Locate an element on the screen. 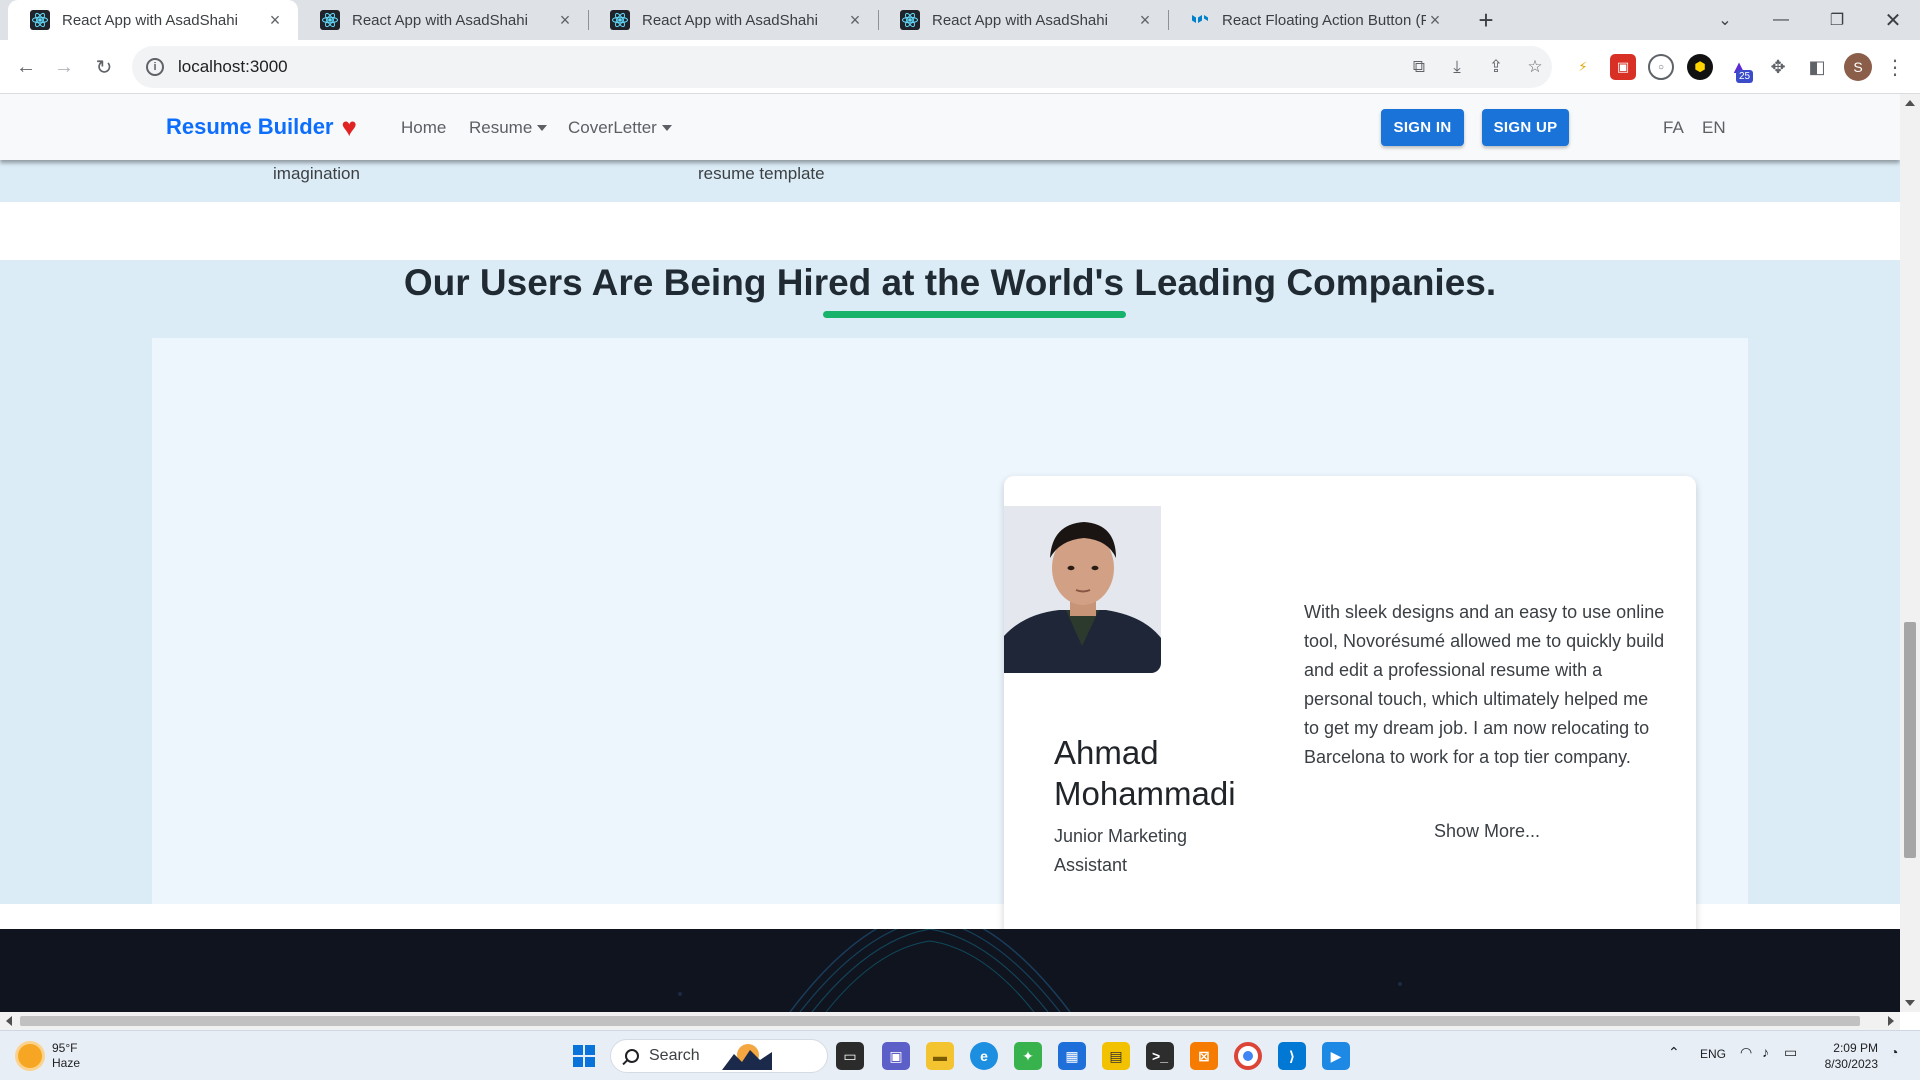 The width and height of the screenshot is (1920, 1080). scroll-up-arrow-icon is located at coordinates (1910, 103).